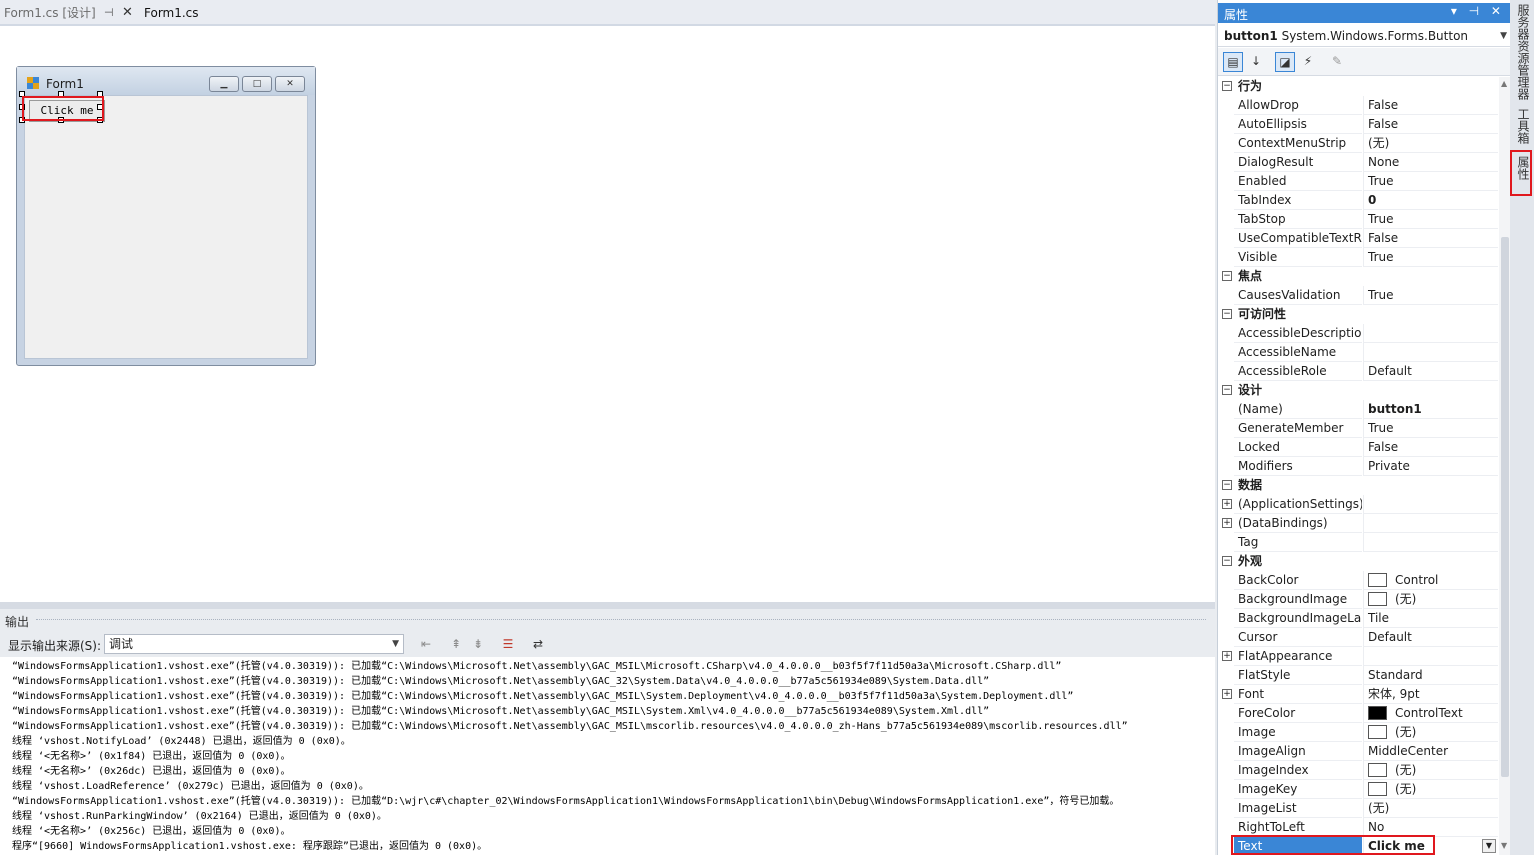 The width and height of the screenshot is (1534, 855). Describe the element at coordinates (1358, 219) in the screenshot. I see `property-row: TabStop True` at that location.